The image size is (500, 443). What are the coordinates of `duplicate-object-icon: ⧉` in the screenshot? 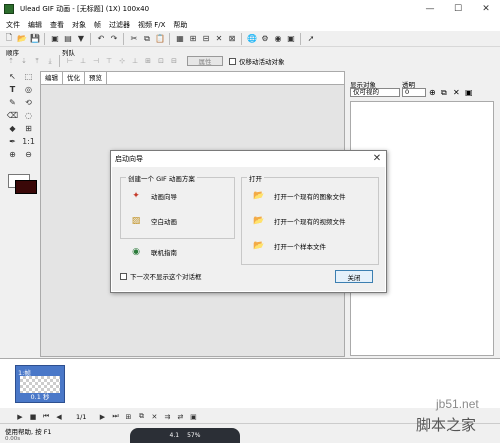 It's located at (444, 93).